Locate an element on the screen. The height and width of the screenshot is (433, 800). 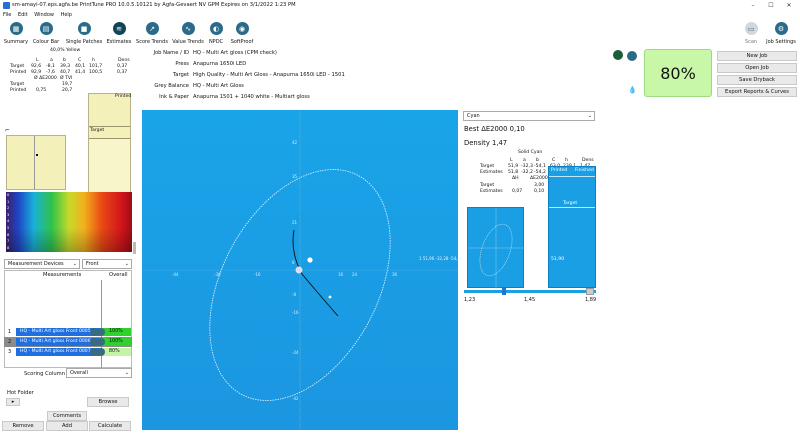
hot-folder-label: Hot Folder is located at coordinates (20, 393).